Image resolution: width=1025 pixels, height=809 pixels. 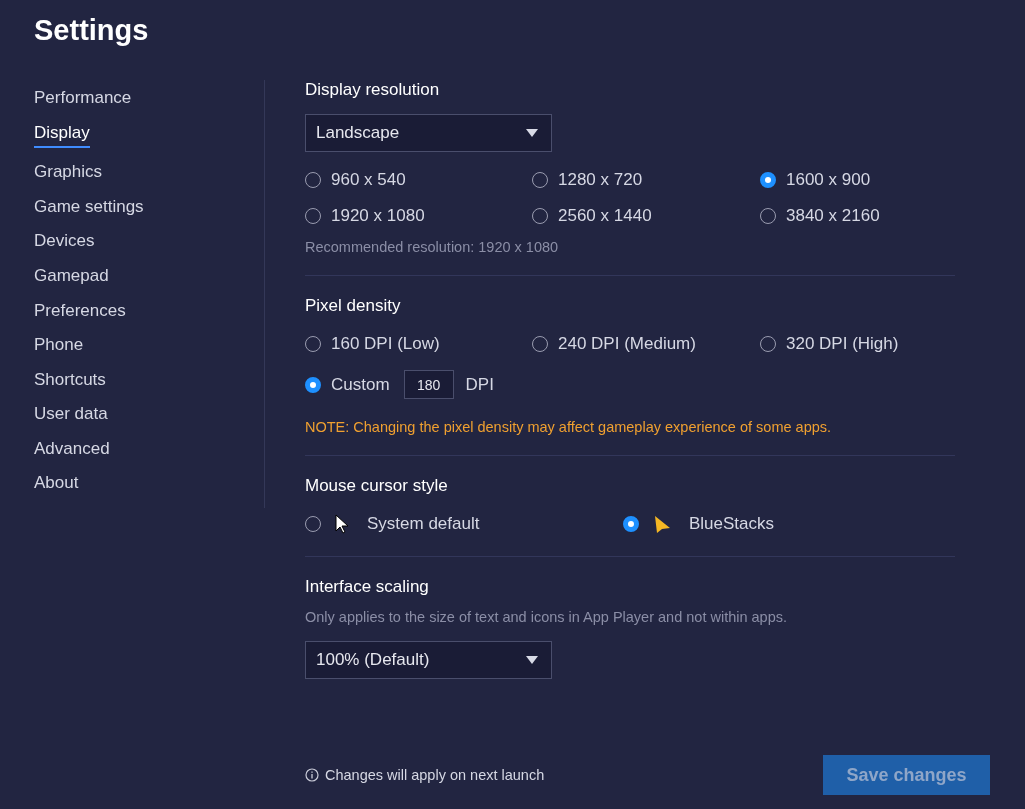 What do you see at coordinates (833, 216) in the screenshot?
I see `radio-label: 3840 x 2160` at bounding box center [833, 216].